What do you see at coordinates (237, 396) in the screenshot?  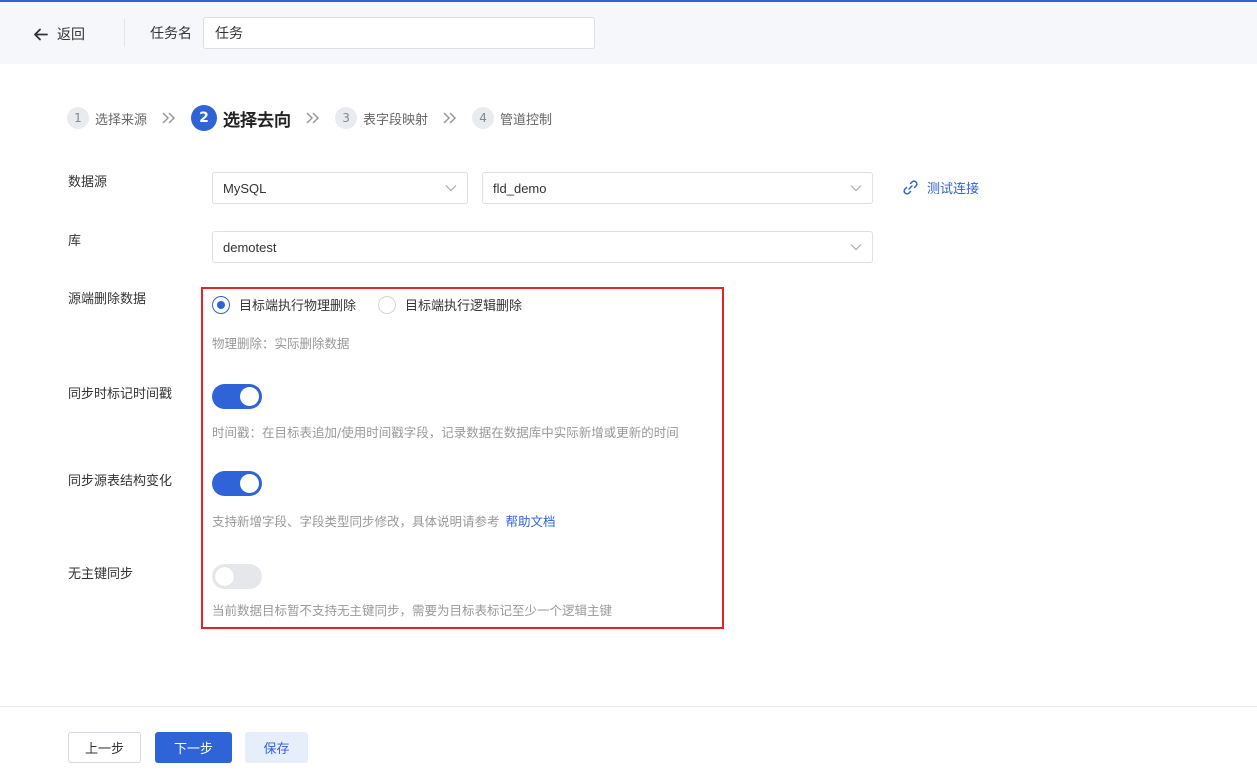 I see `sync-timestamp-toggle` at bounding box center [237, 396].